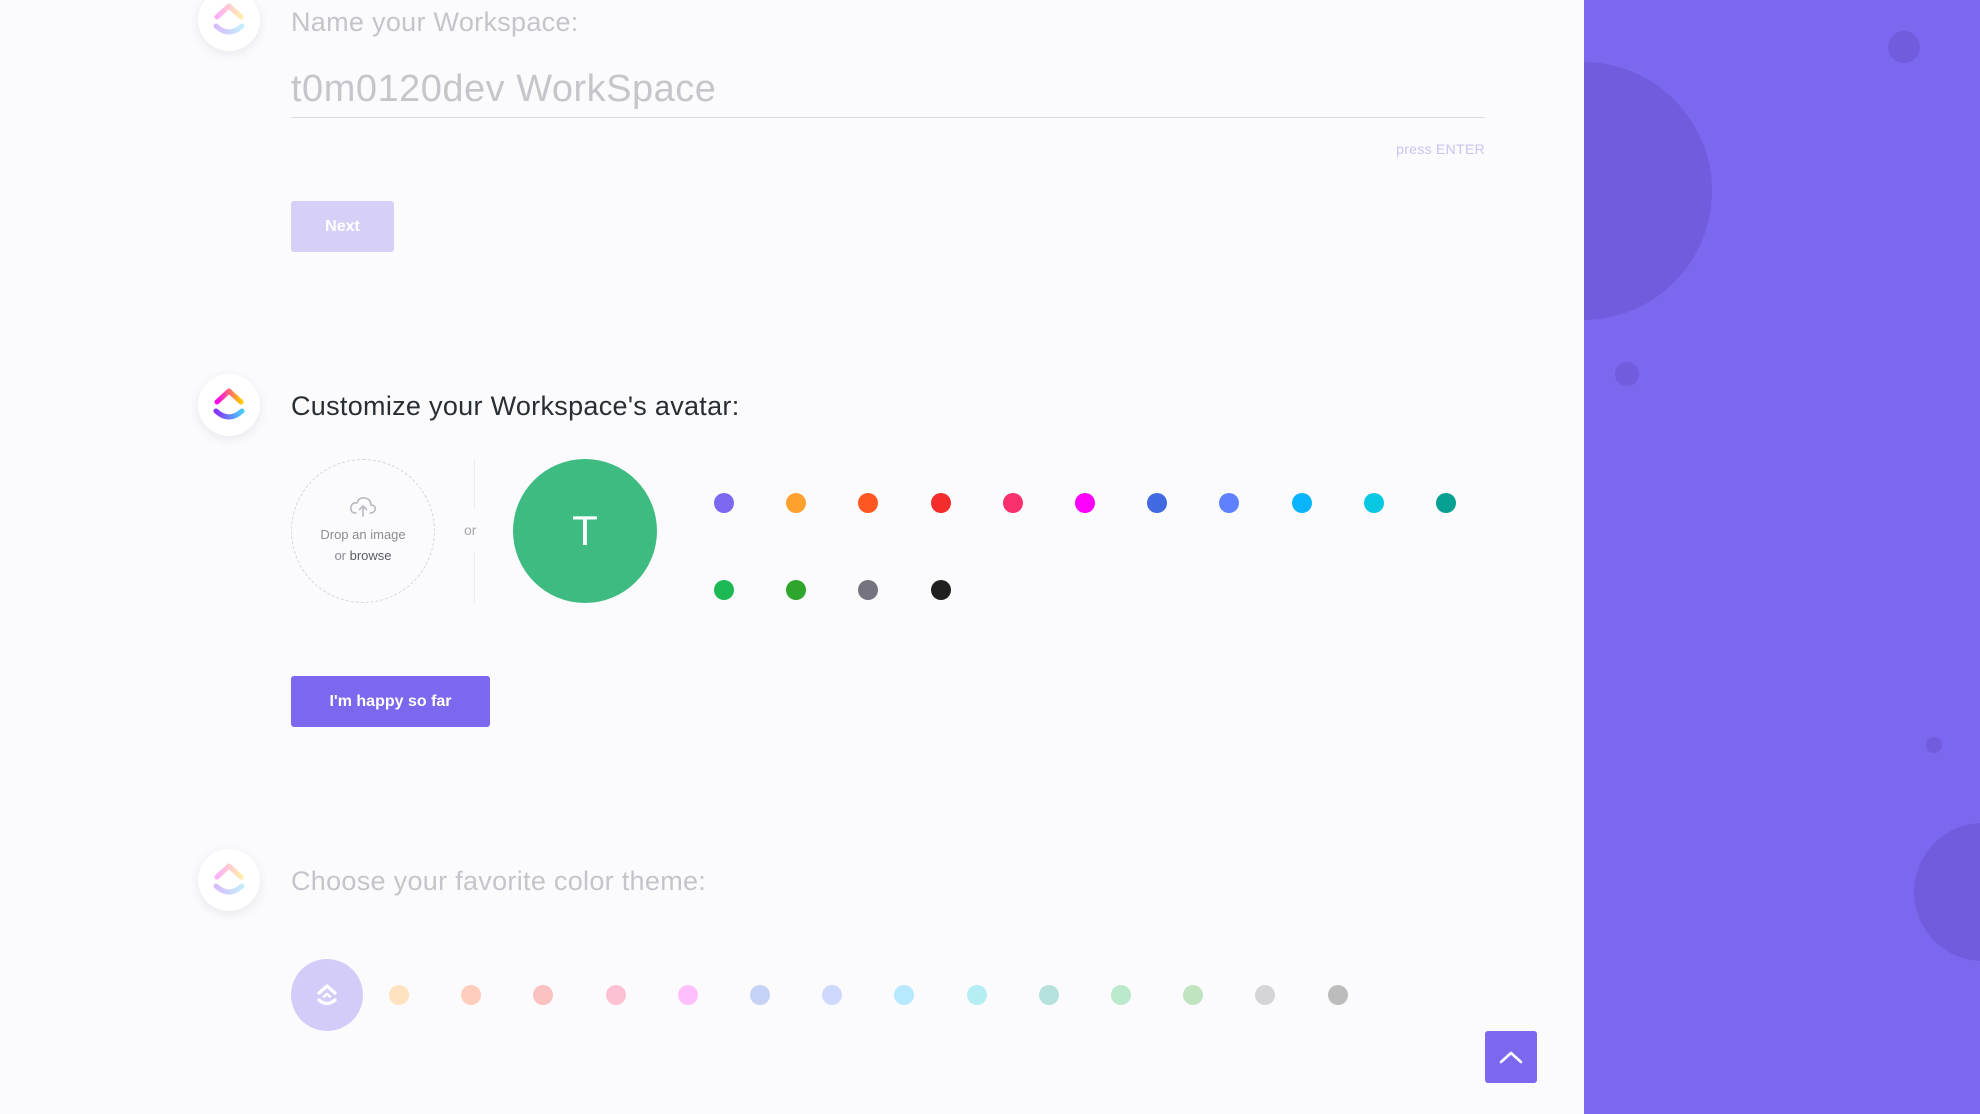 Image resolution: width=1980 pixels, height=1114 pixels. Describe the element at coordinates (1648, 191) in the screenshot. I see `decor-circle-large` at that location.